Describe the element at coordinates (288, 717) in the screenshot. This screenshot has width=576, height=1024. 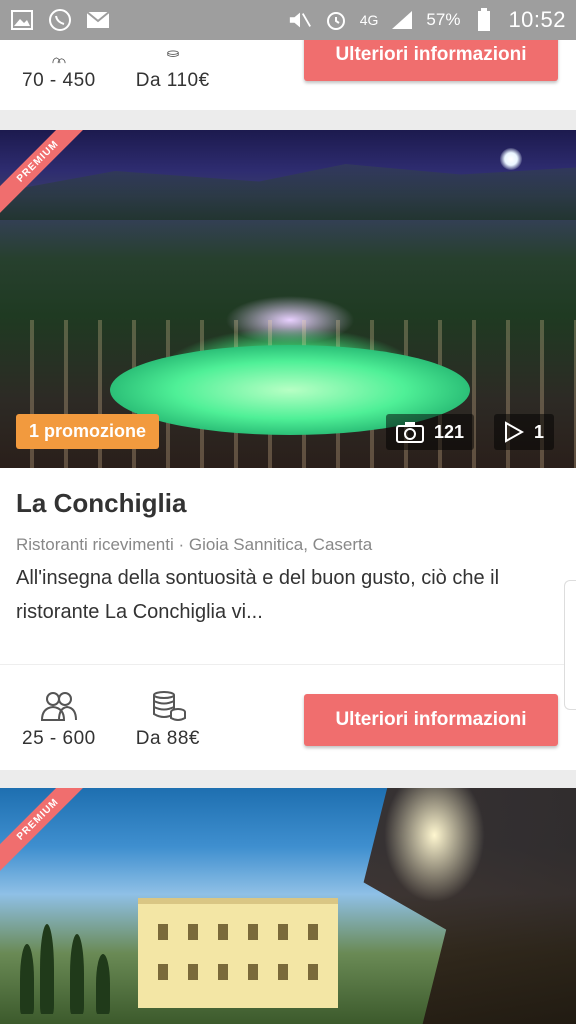
I see `card-footer: 25 - 600 Da 88€ Ulteriori informazioni` at that location.